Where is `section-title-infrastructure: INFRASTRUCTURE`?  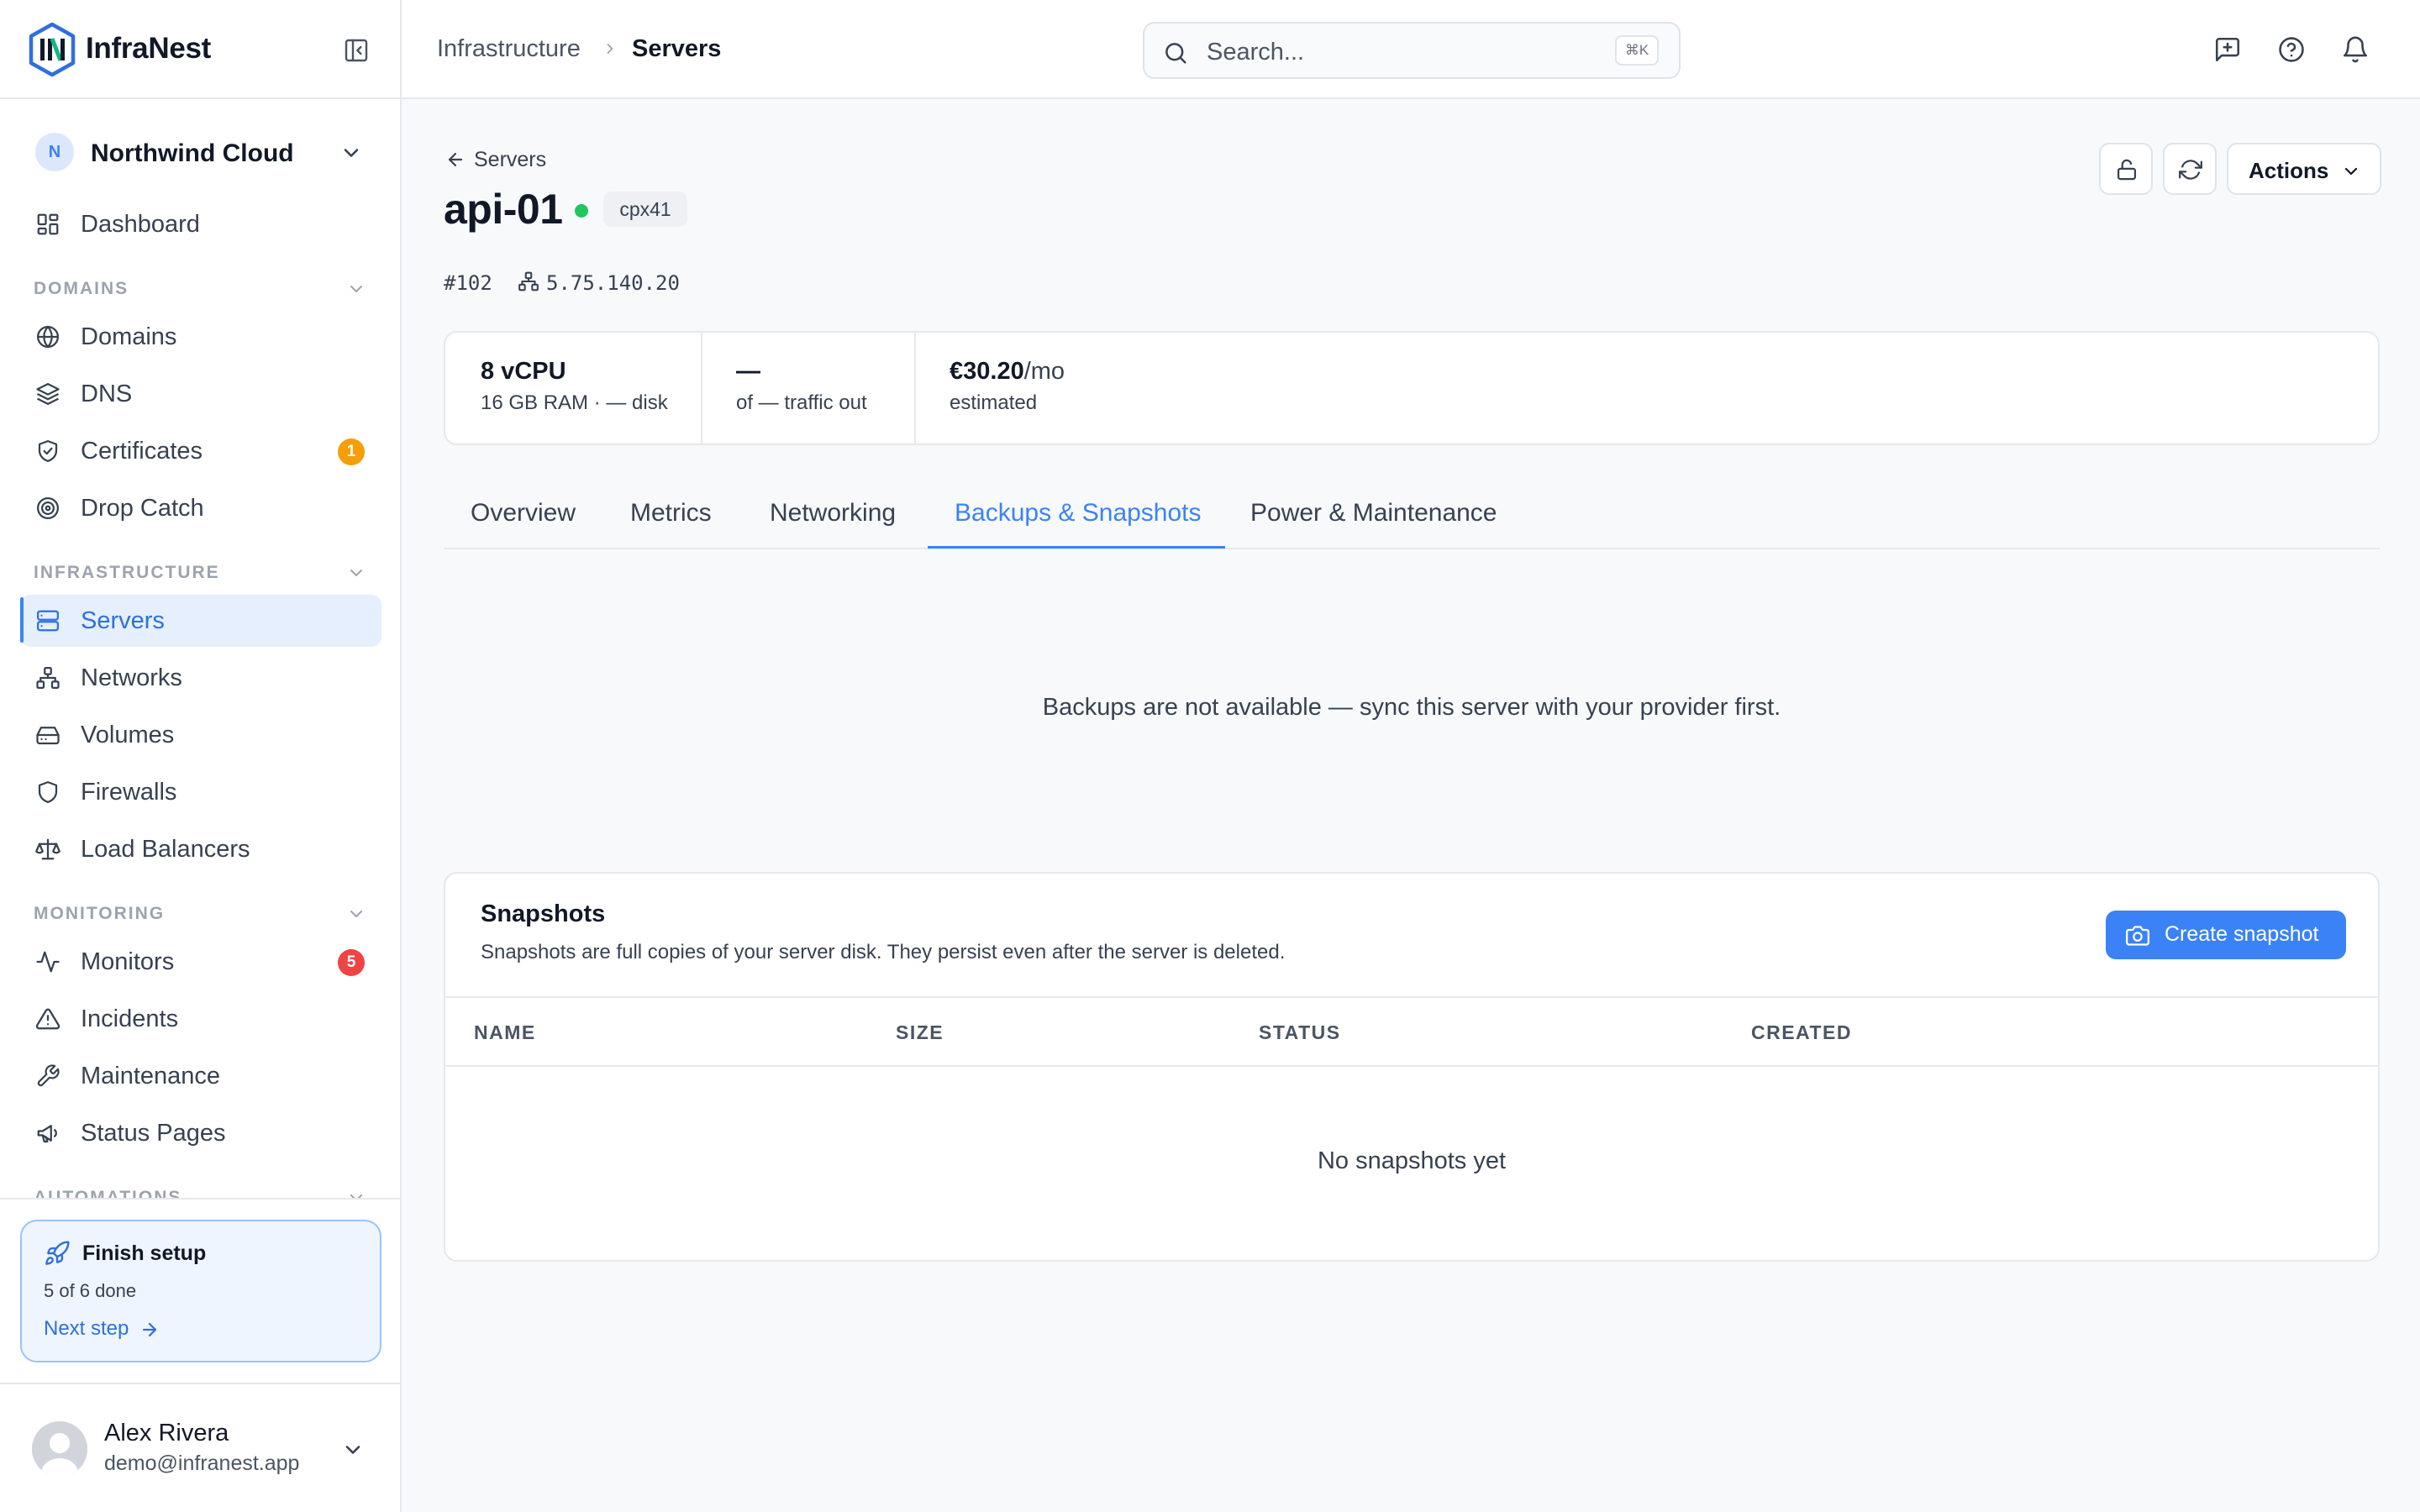
section-title-infrastructure: INFRASTRUCTURE is located at coordinates (127, 572).